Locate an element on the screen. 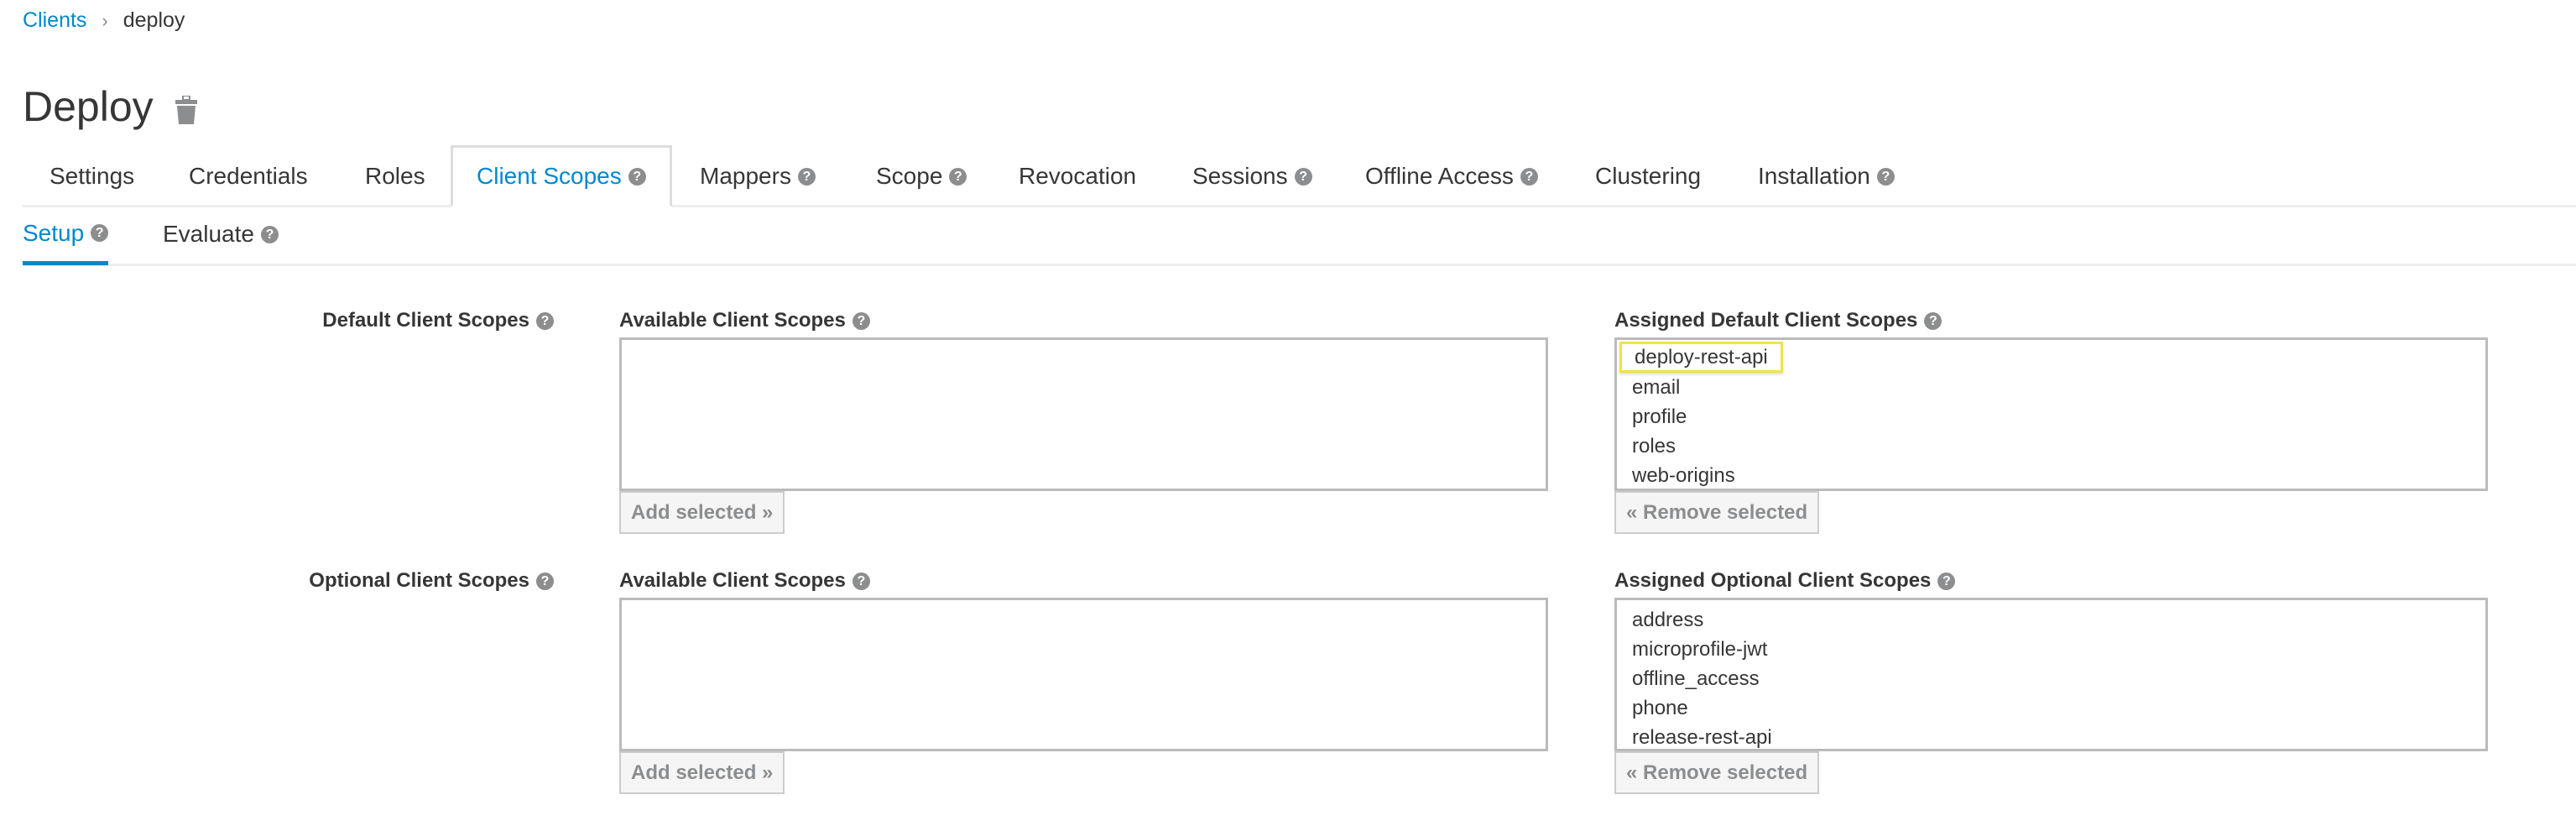 This screenshot has height=826, width=2576. tab-scope: Scope? is located at coordinates (921, 177).